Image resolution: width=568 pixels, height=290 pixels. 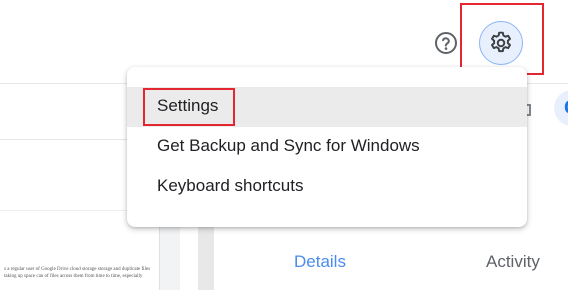 What do you see at coordinates (320, 262) in the screenshot?
I see `tab-details: Details` at bounding box center [320, 262].